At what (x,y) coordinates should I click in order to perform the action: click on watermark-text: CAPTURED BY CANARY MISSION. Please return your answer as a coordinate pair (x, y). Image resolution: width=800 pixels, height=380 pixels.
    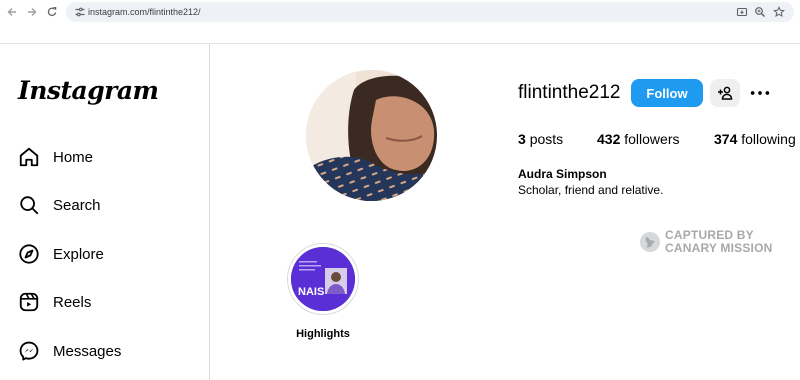
    Looking at the image, I should click on (718, 242).